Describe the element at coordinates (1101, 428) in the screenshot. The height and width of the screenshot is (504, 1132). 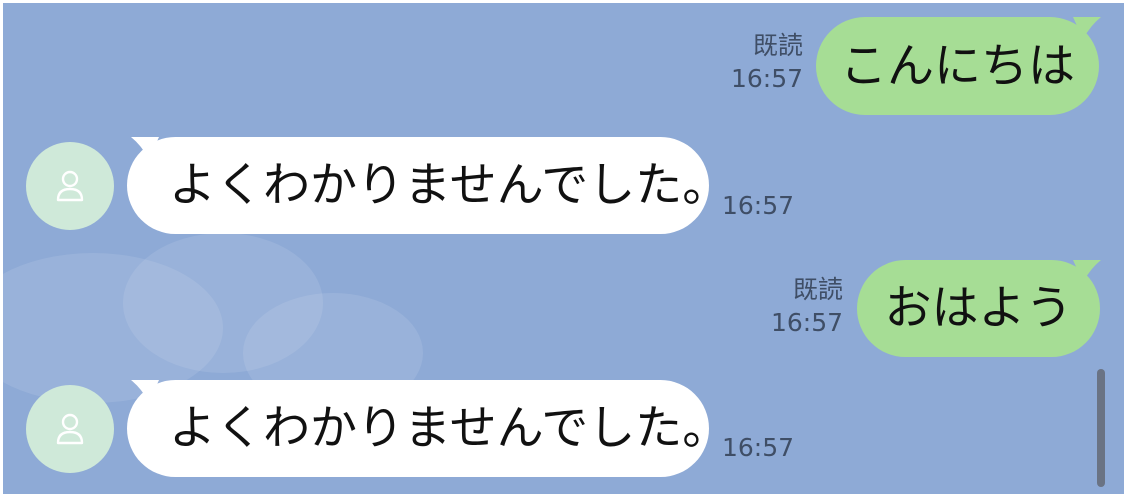
I see `scrollbar` at that location.